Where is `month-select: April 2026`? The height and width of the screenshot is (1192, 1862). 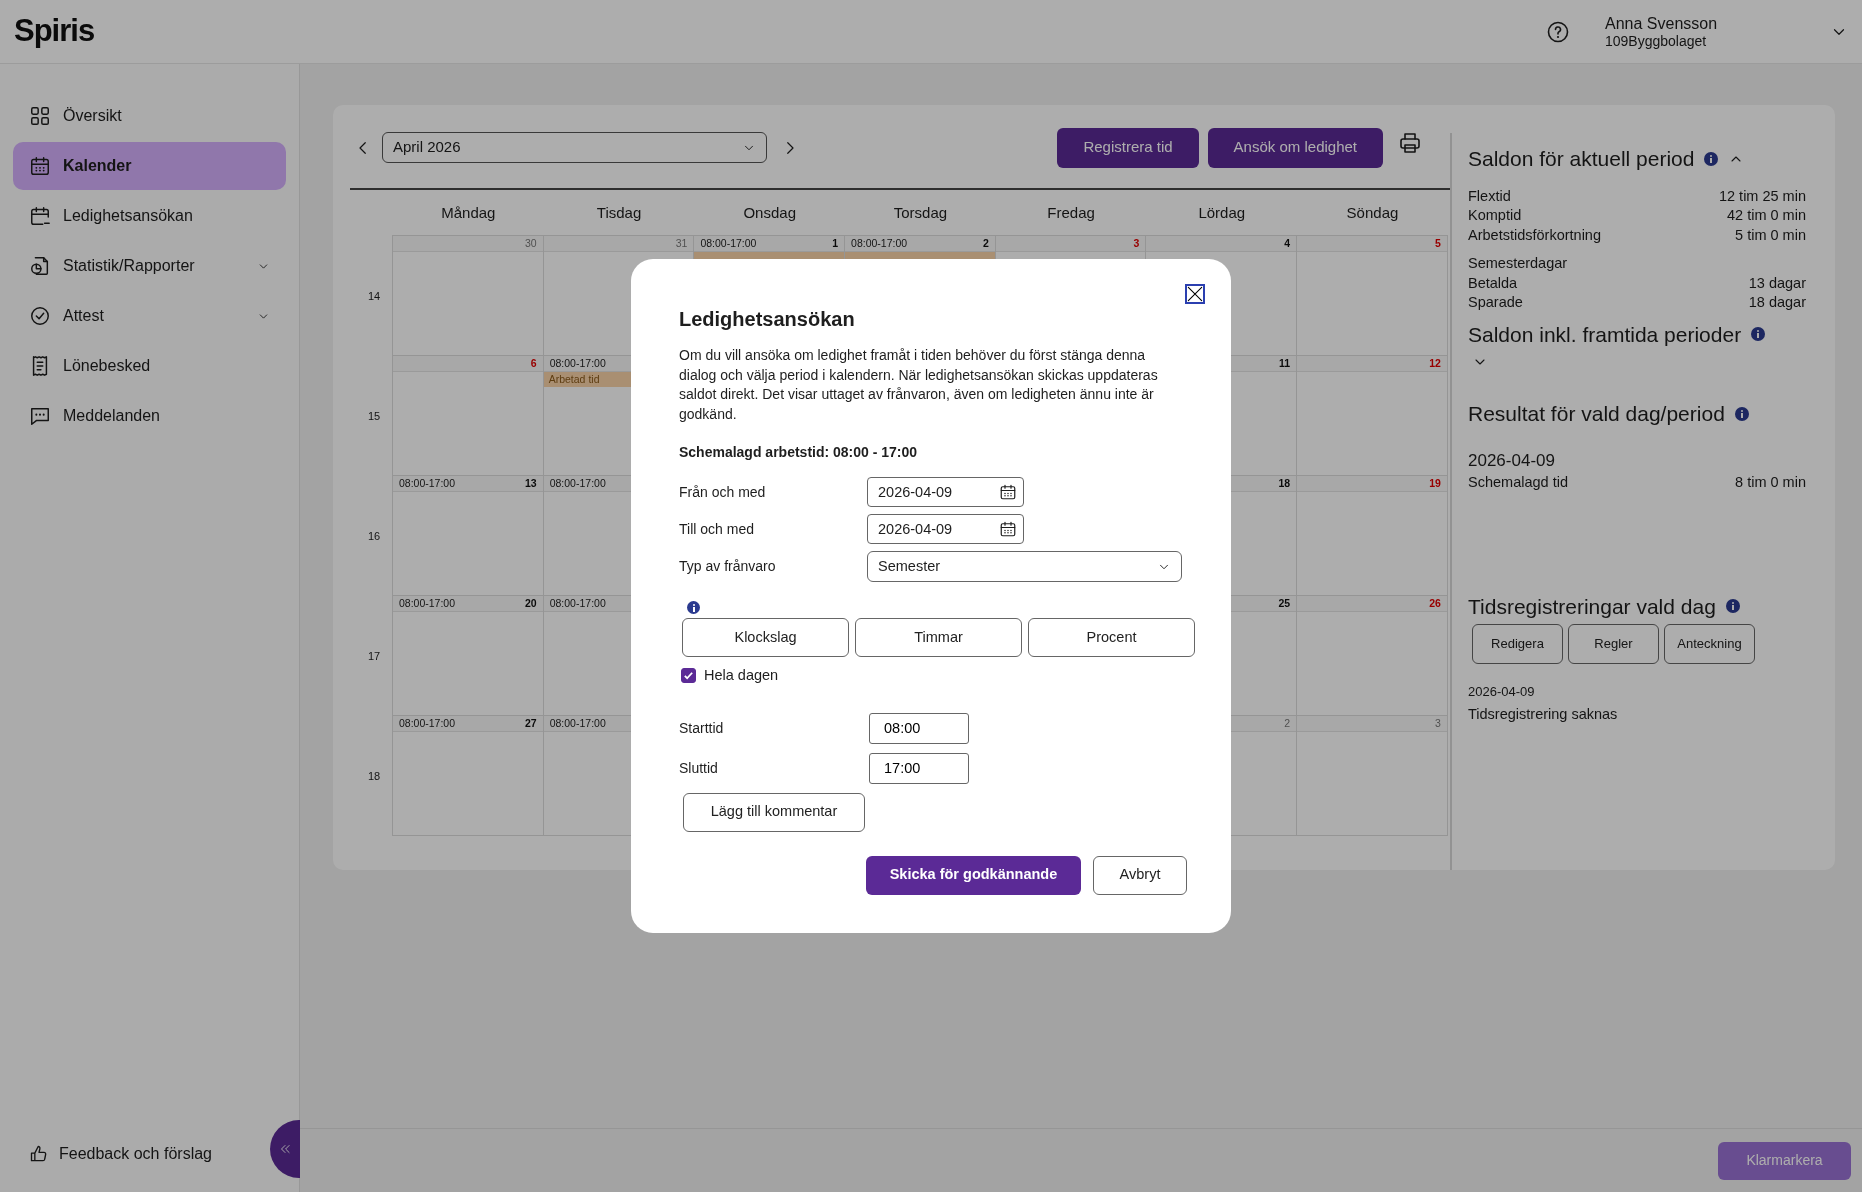 month-select: April 2026 is located at coordinates (574, 147).